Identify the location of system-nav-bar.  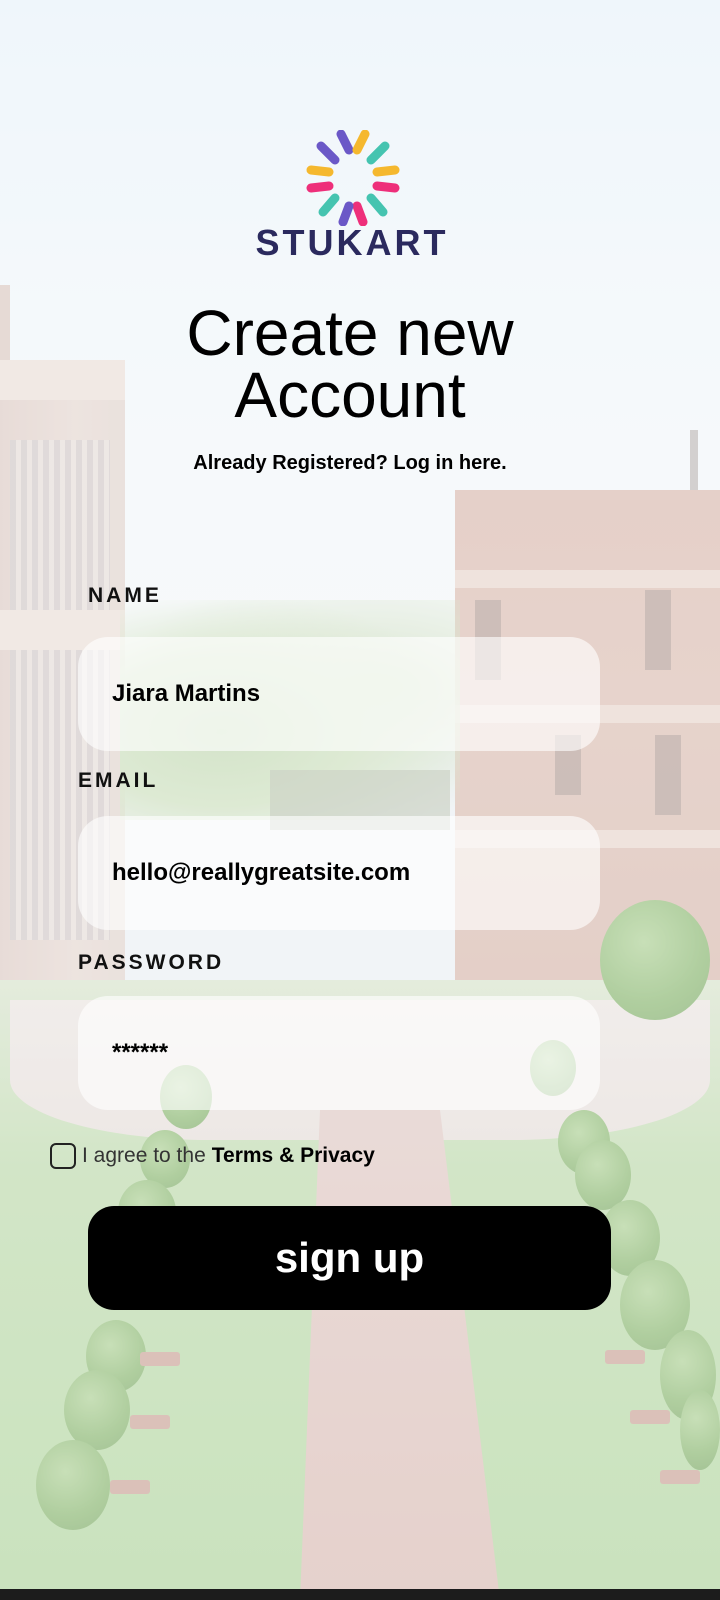
(360, 1594).